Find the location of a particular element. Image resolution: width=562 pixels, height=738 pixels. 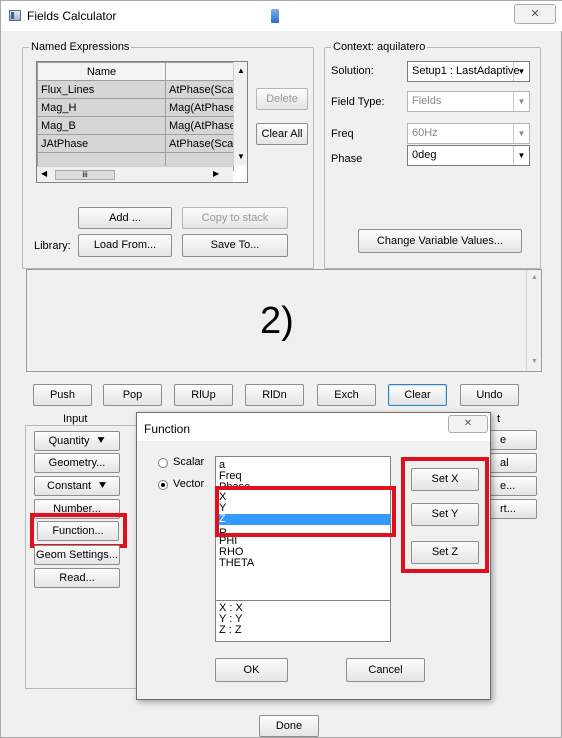

window-close-button: ✕ is located at coordinates (535, 14).